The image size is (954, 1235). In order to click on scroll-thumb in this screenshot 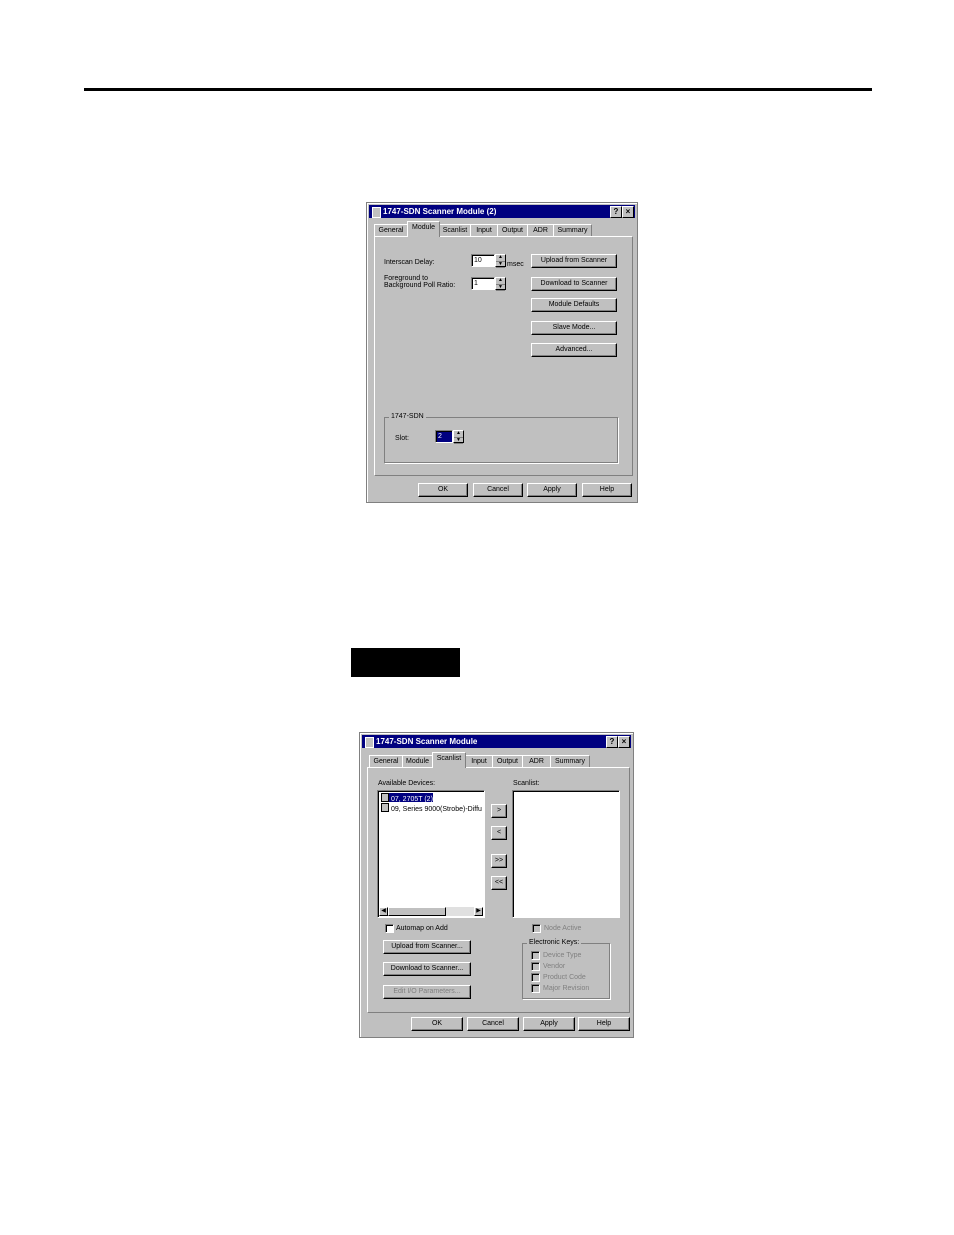, I will do `click(417, 911)`.